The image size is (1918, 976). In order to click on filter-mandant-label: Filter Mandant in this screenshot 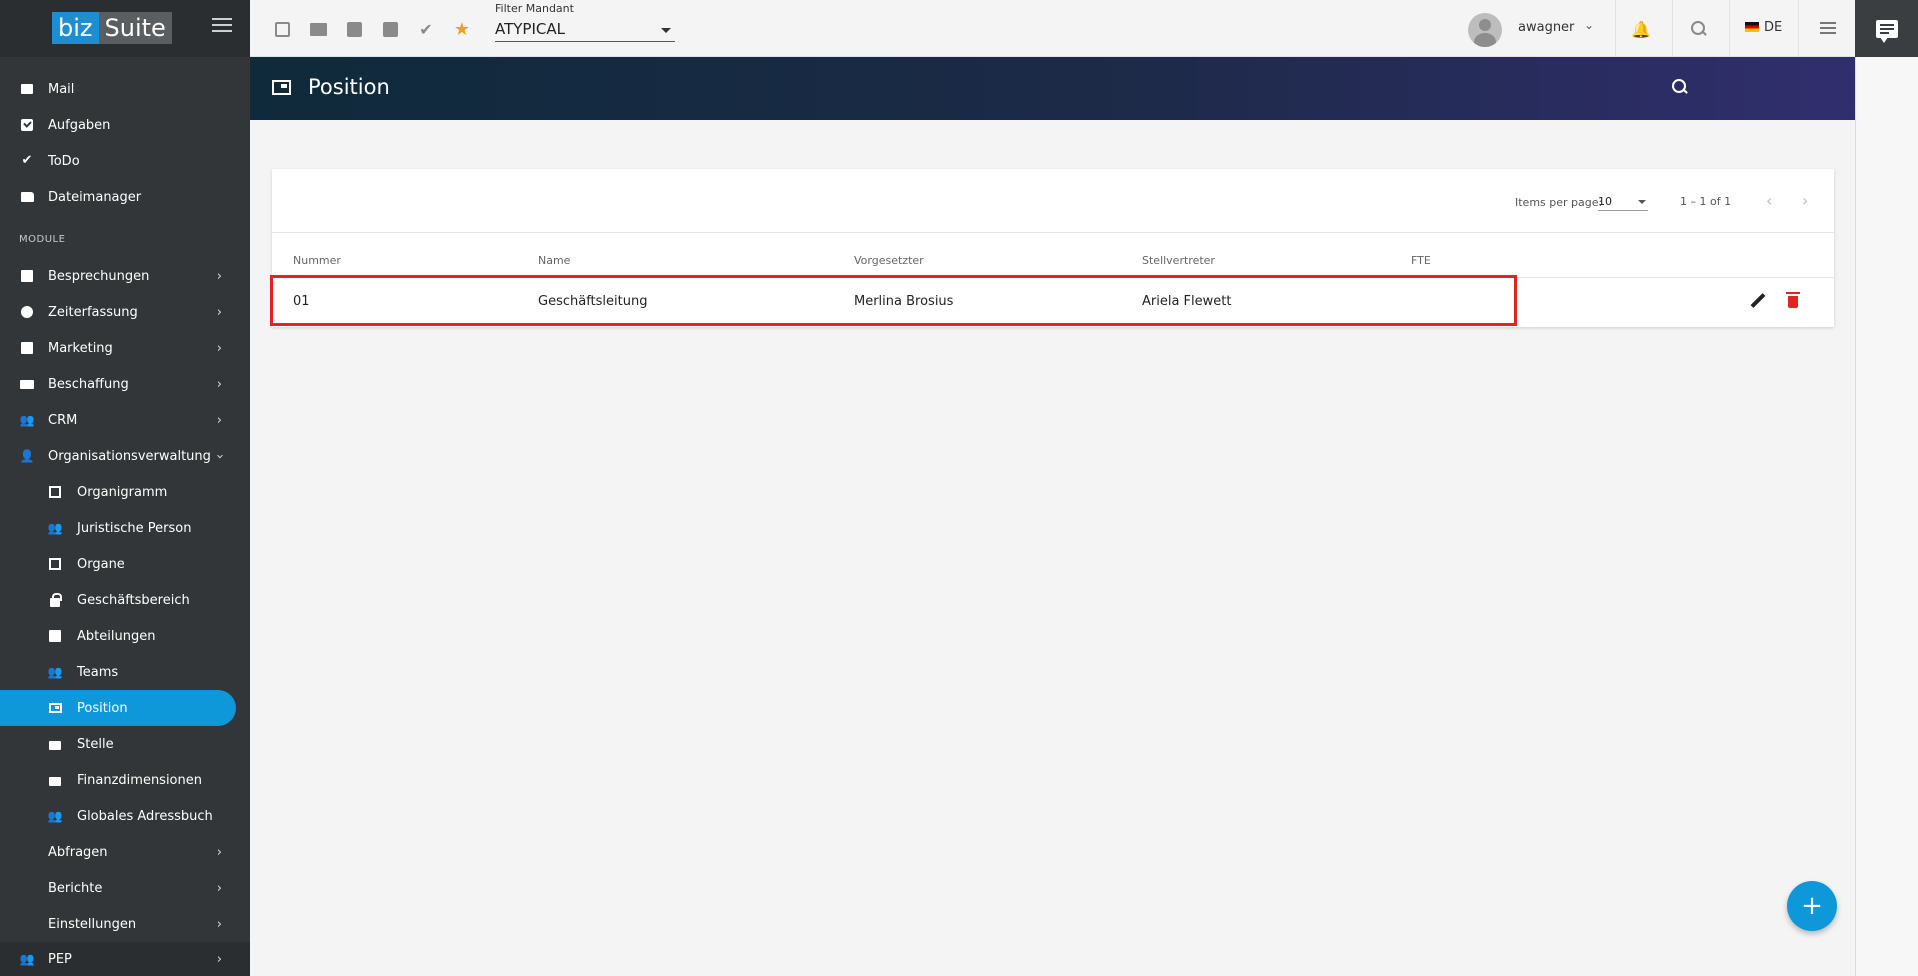, I will do `click(534, 8)`.